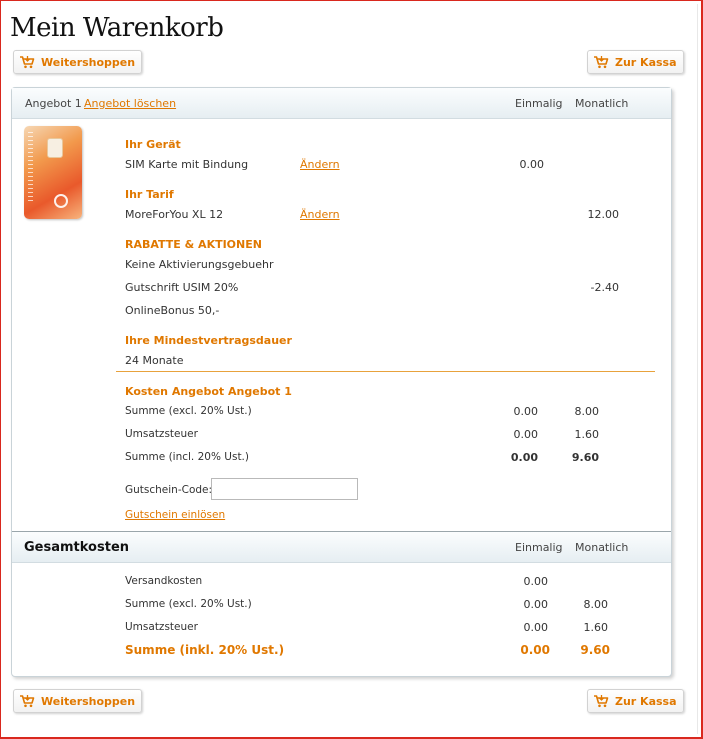 The height and width of the screenshot is (739, 703). What do you see at coordinates (193, 244) in the screenshot?
I see `discounts-heading: RABATTE & AKTIONEN` at bounding box center [193, 244].